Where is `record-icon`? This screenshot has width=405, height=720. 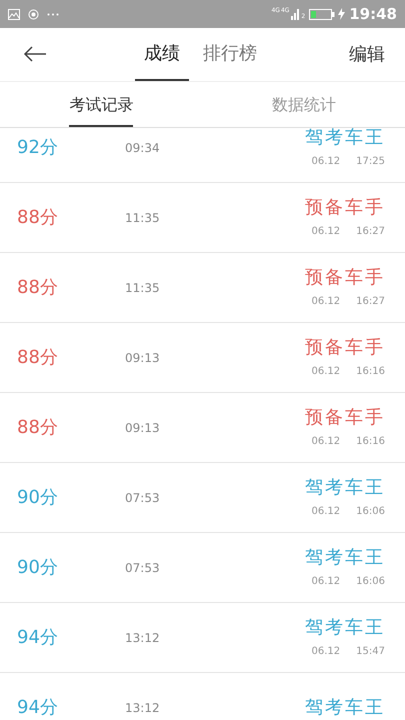
record-icon is located at coordinates (33, 14).